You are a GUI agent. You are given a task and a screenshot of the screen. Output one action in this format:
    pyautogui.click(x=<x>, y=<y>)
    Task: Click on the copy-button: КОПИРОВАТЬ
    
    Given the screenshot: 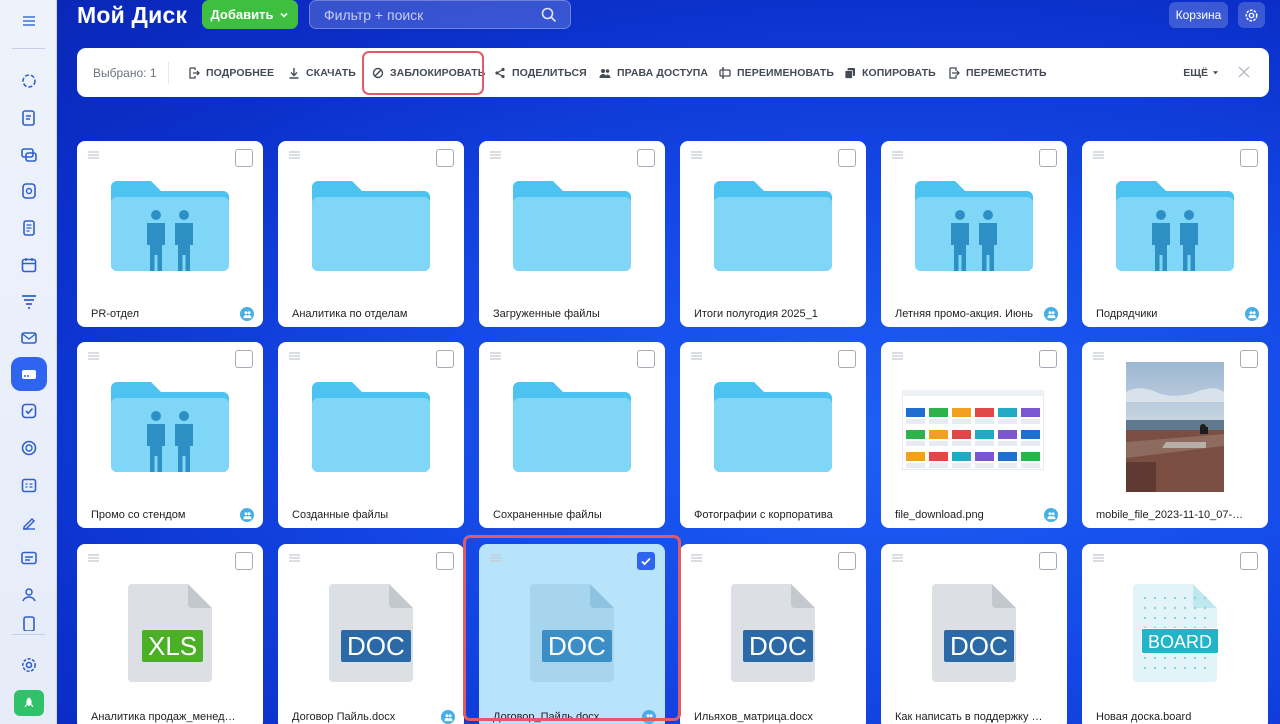 What is the action you would take?
    pyautogui.click(x=890, y=72)
    